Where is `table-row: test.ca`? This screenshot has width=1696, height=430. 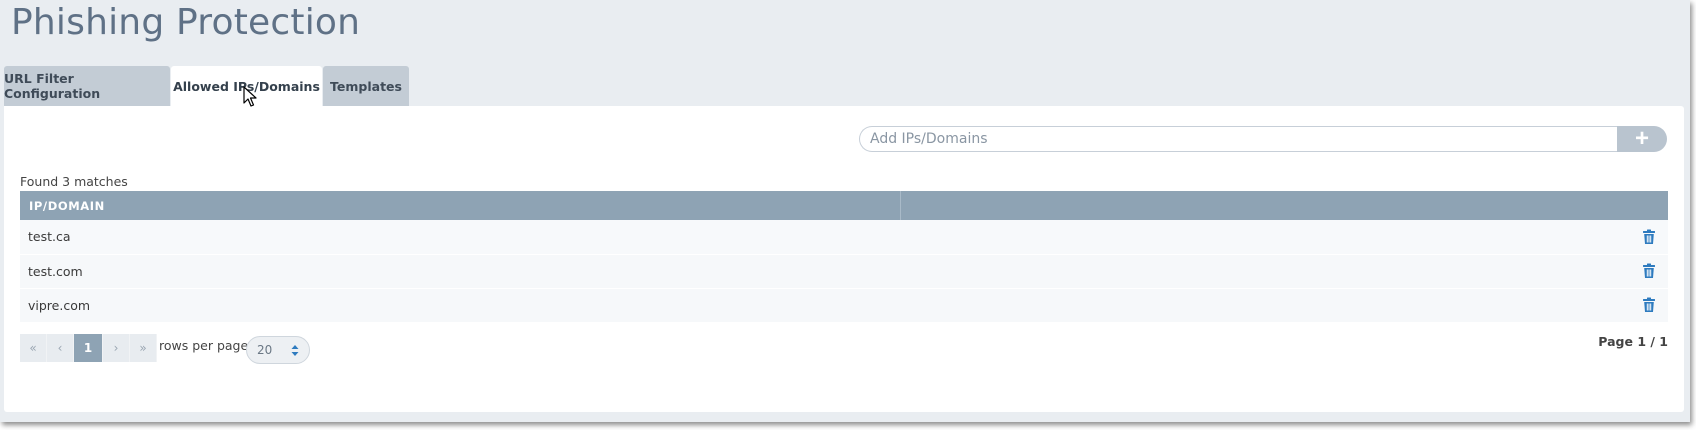
table-row: test.ca is located at coordinates (844, 237).